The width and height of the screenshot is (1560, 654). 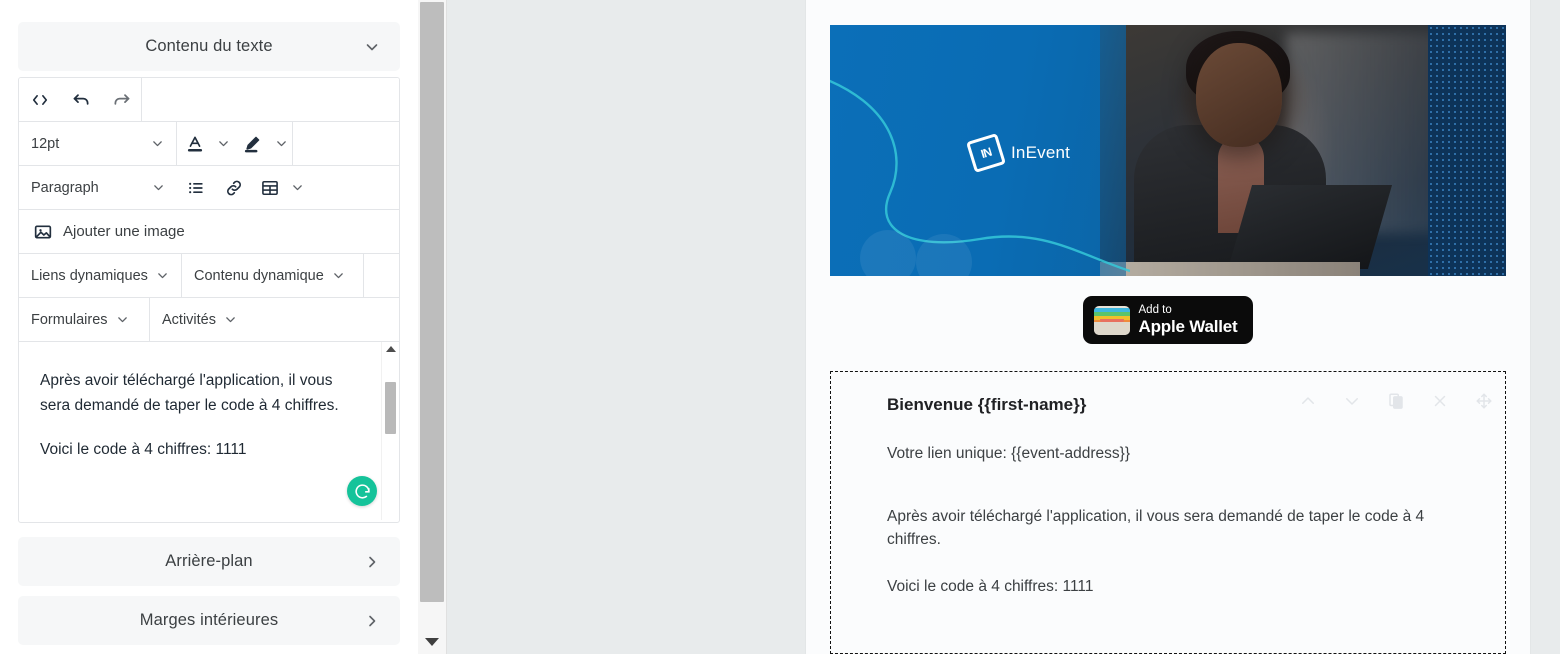 What do you see at coordinates (1009, 453) in the screenshot?
I see `block-paragraph: Votre lien unique: {{event-address}}` at bounding box center [1009, 453].